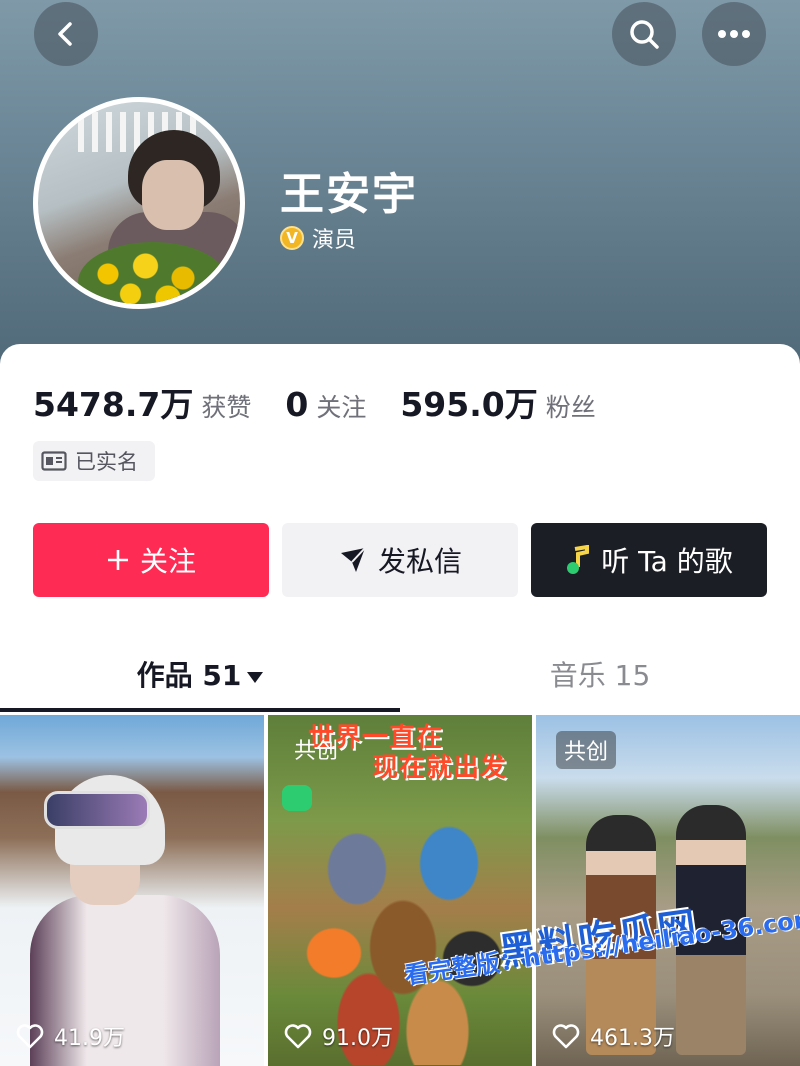 The image size is (800, 1066). I want to click on verification-row: V 演员, so click(318, 238).